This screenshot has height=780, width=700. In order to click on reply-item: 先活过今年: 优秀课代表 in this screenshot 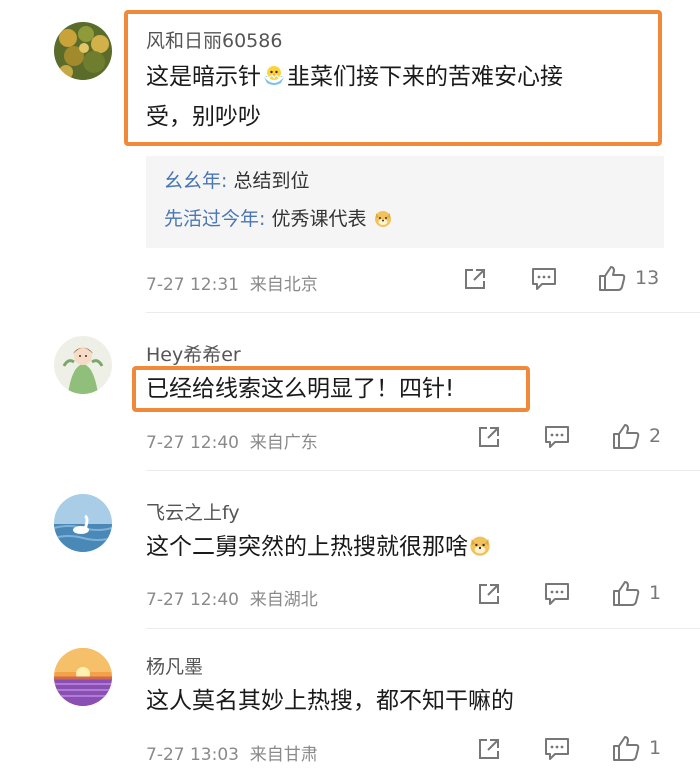, I will do `click(405, 219)`.